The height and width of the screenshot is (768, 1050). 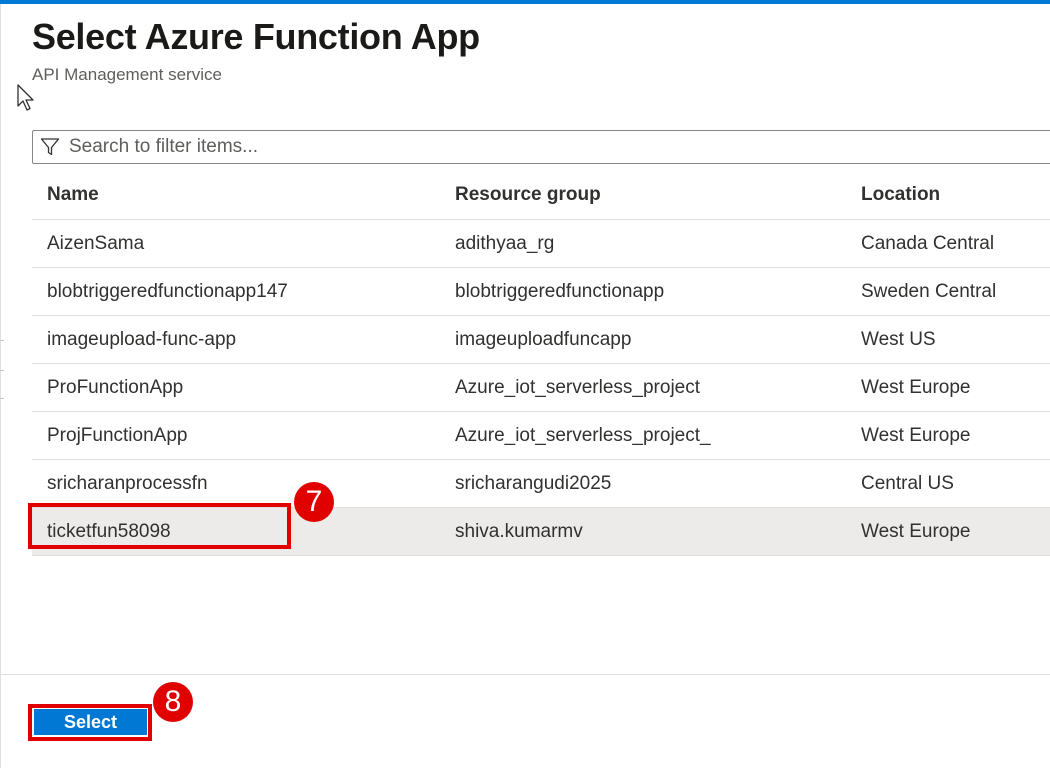 I want to click on page-subtitle: API Management service, so click(x=127, y=74).